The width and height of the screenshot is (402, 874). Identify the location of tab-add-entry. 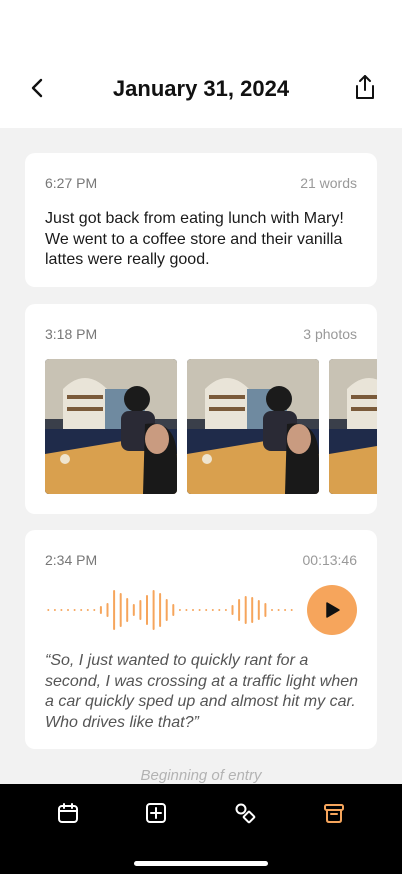
(156, 813).